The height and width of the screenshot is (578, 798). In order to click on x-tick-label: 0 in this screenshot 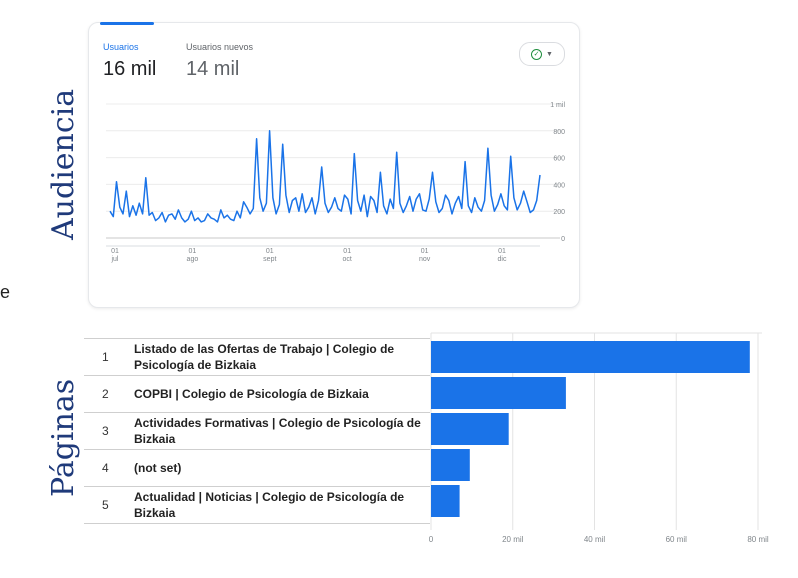, I will do `click(431, 539)`.